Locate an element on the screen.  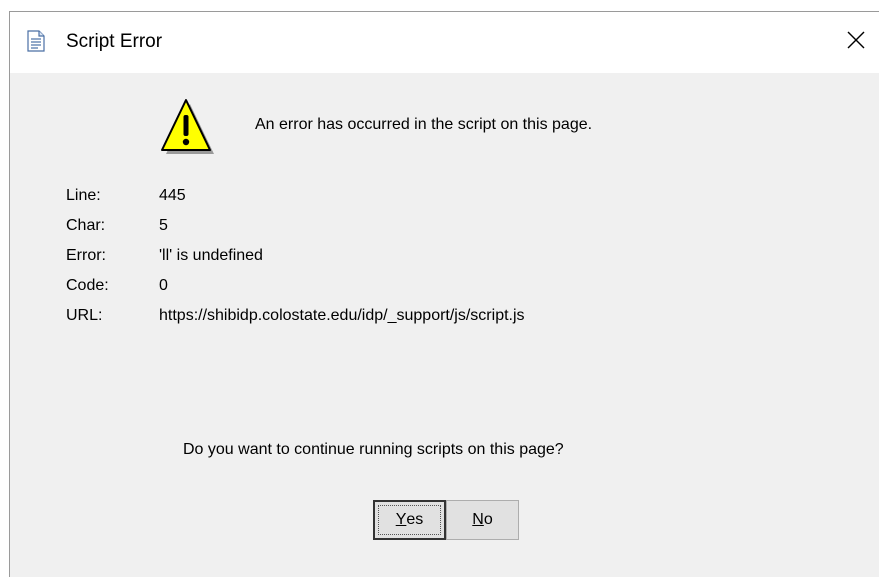
detail-value: 0 is located at coordinates (163, 285).